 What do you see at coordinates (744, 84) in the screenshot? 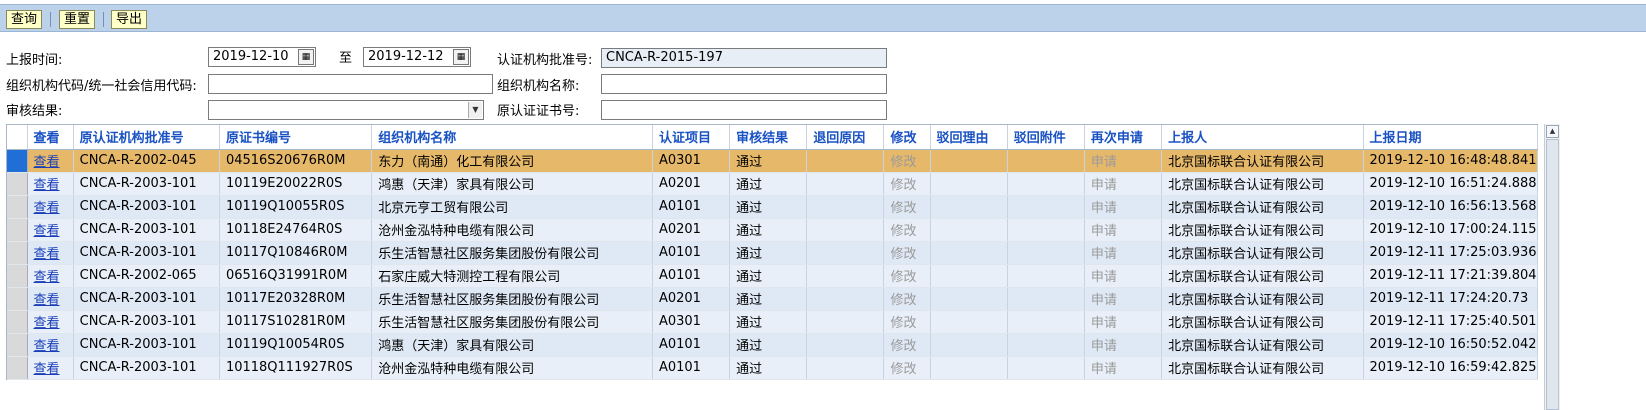
I see `org-name-input` at bounding box center [744, 84].